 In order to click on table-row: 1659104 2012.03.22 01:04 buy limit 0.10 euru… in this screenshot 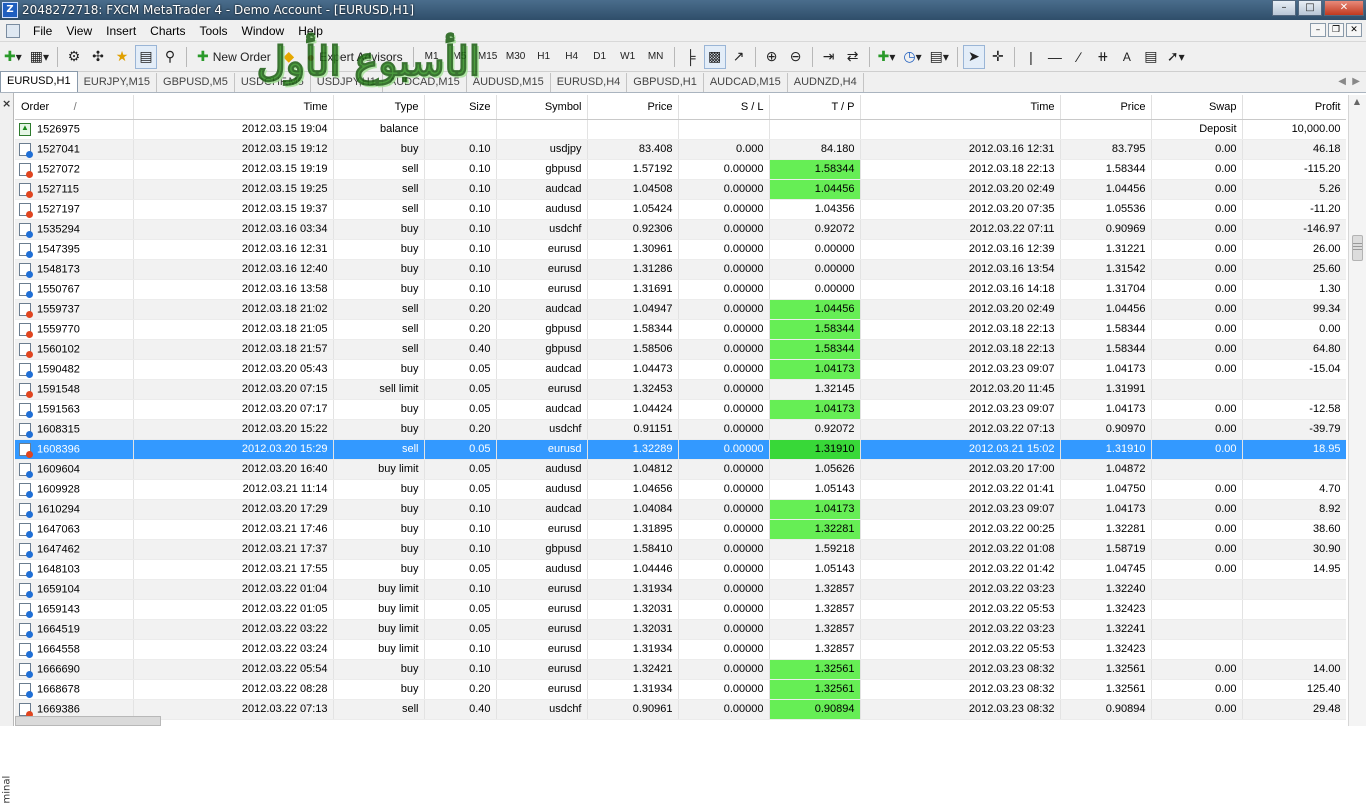, I will do `click(680, 589)`.